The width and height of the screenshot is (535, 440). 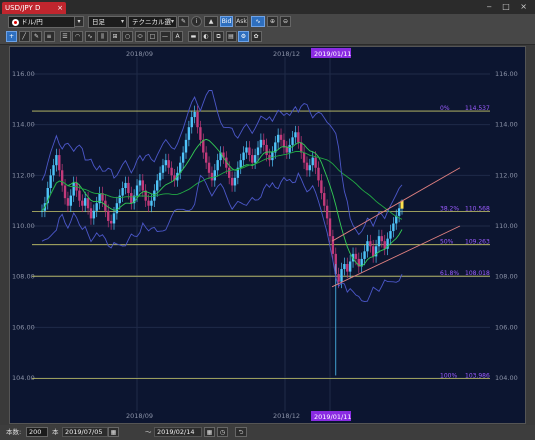 What do you see at coordinates (193, 36) in the screenshot?
I see `eraser-icon: ▬` at bounding box center [193, 36].